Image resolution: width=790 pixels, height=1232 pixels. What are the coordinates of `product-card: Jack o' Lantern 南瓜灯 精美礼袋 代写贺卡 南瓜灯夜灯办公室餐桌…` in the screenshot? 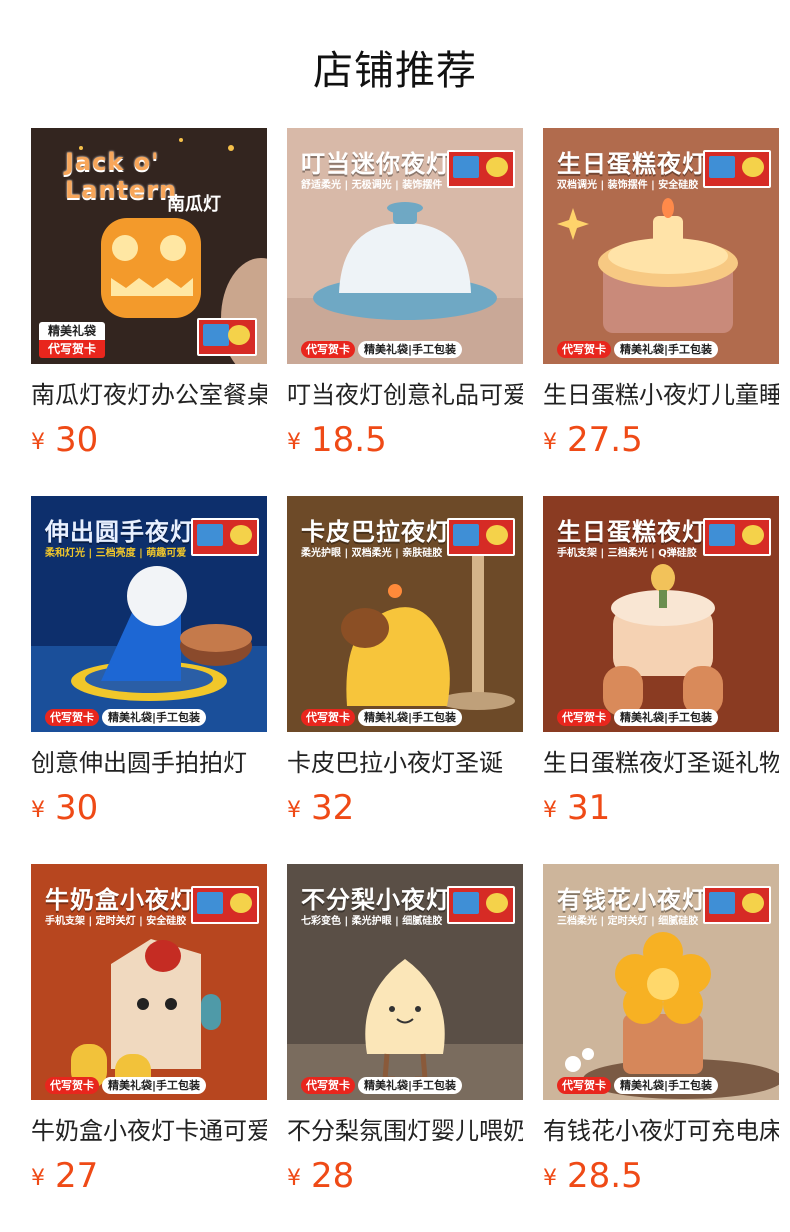 It's located at (149, 295).